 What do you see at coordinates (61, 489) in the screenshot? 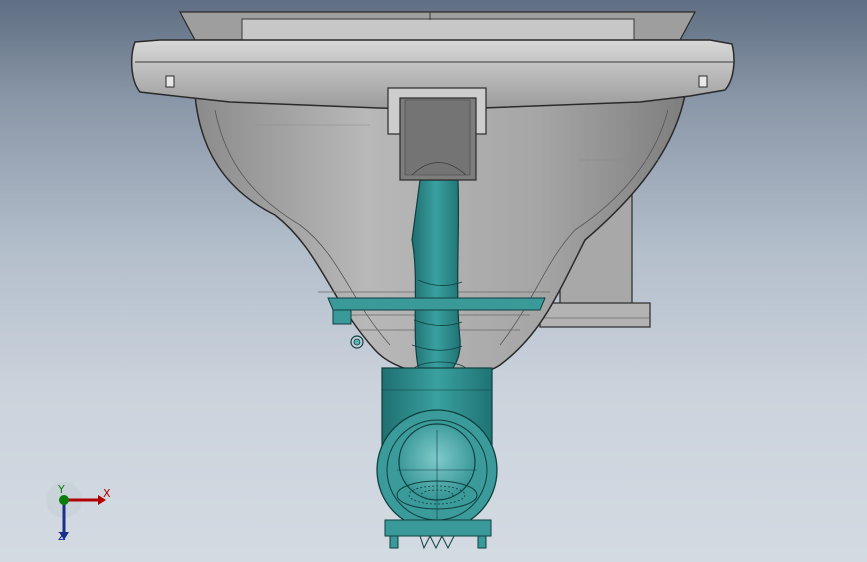
I see `y-axis-label: Y` at bounding box center [61, 489].